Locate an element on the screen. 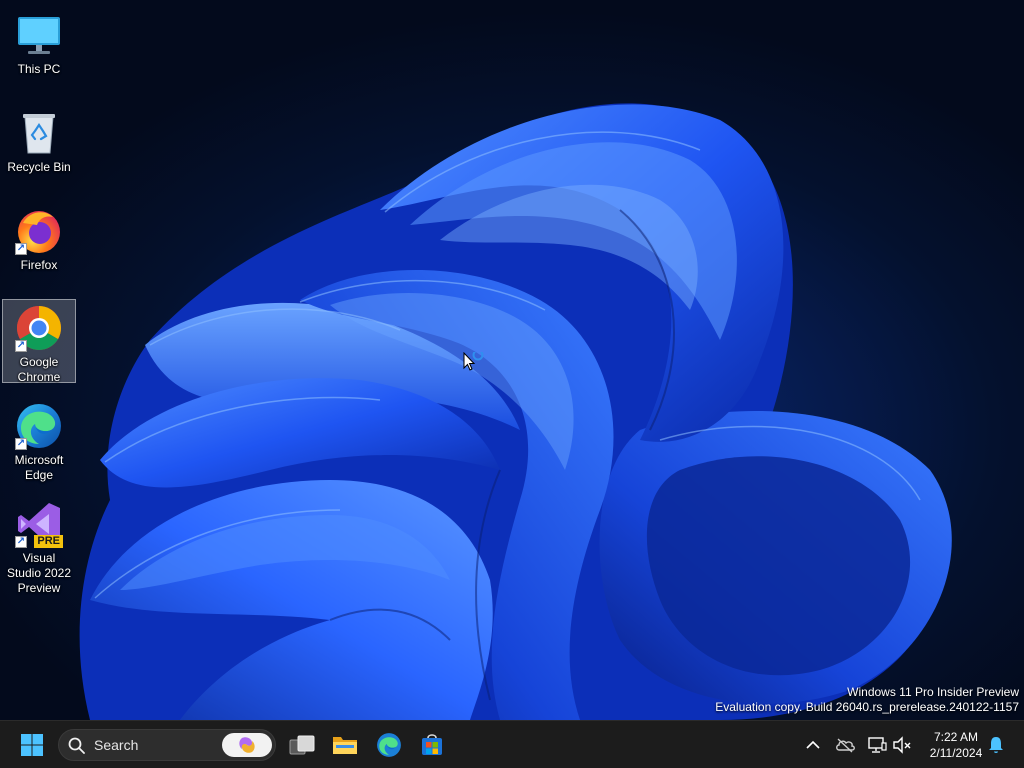 The height and width of the screenshot is (768, 1024). taskbar: Search 7:22 AM 2/11/2024 is located at coordinates (512, 744).